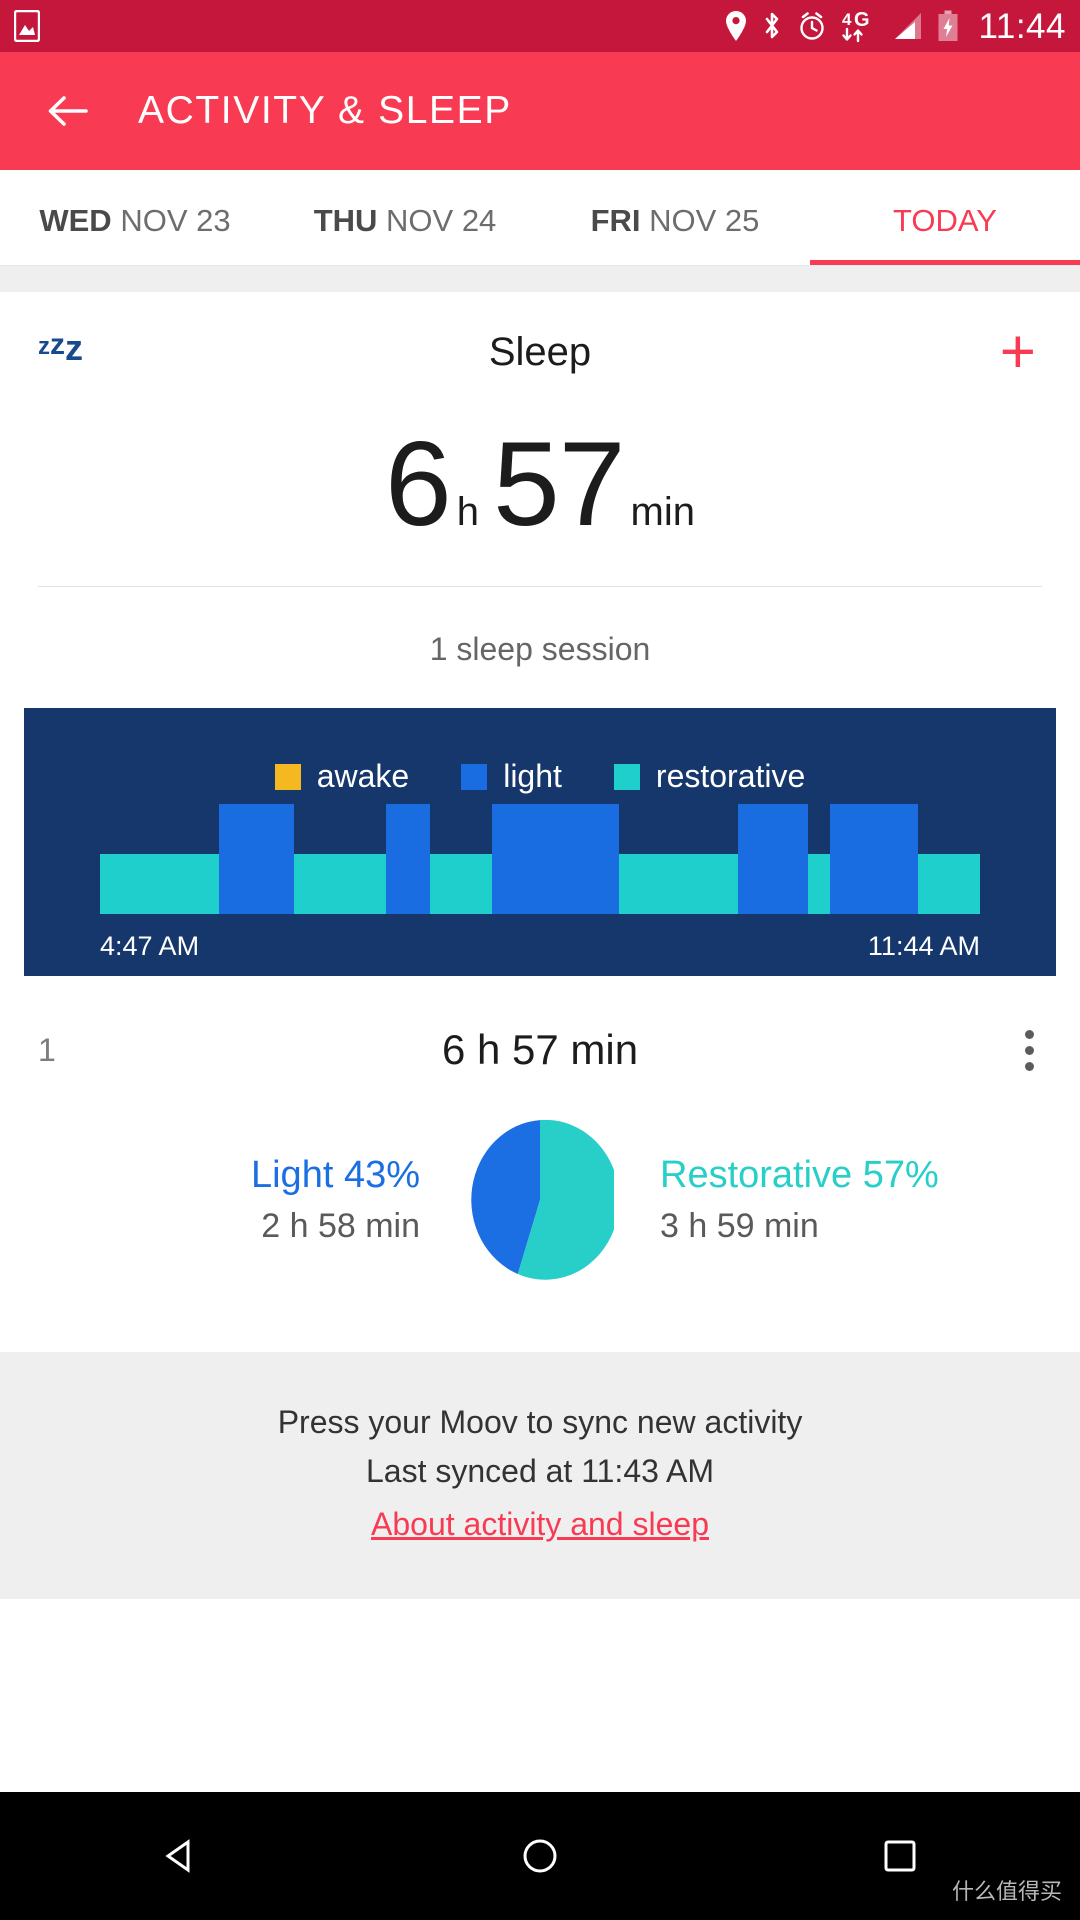 The height and width of the screenshot is (1920, 1080). I want to click on tab-active-underline, so click(945, 262).